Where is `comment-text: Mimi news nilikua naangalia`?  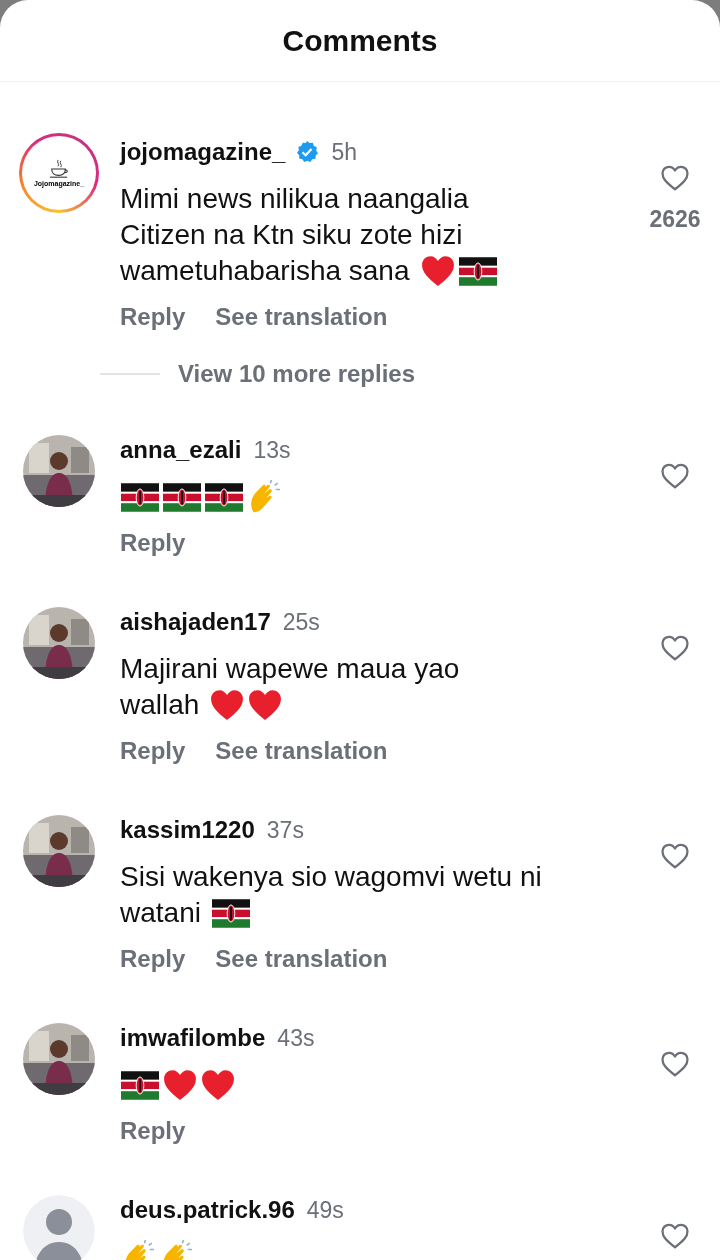
comment-text: Mimi news nilikua naangalia is located at coordinates (294, 199).